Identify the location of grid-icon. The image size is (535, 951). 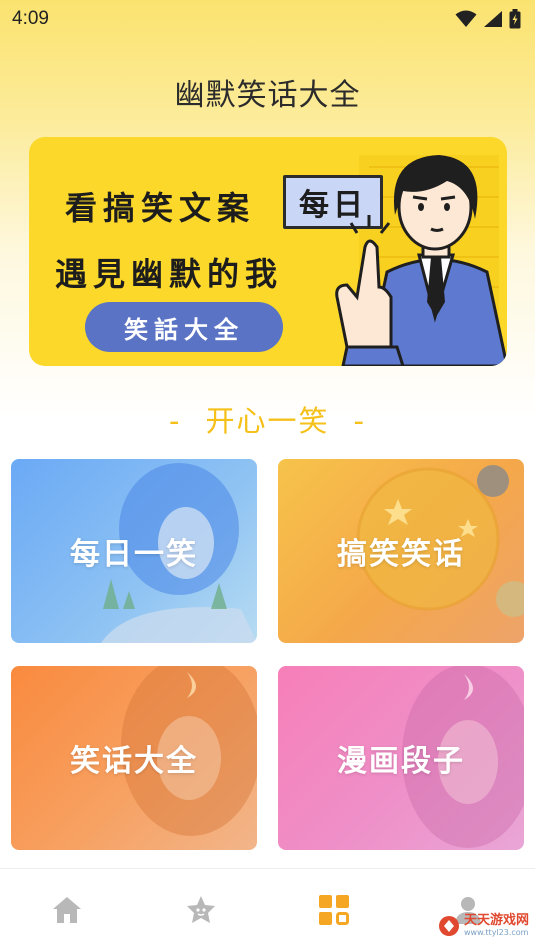
(334, 910).